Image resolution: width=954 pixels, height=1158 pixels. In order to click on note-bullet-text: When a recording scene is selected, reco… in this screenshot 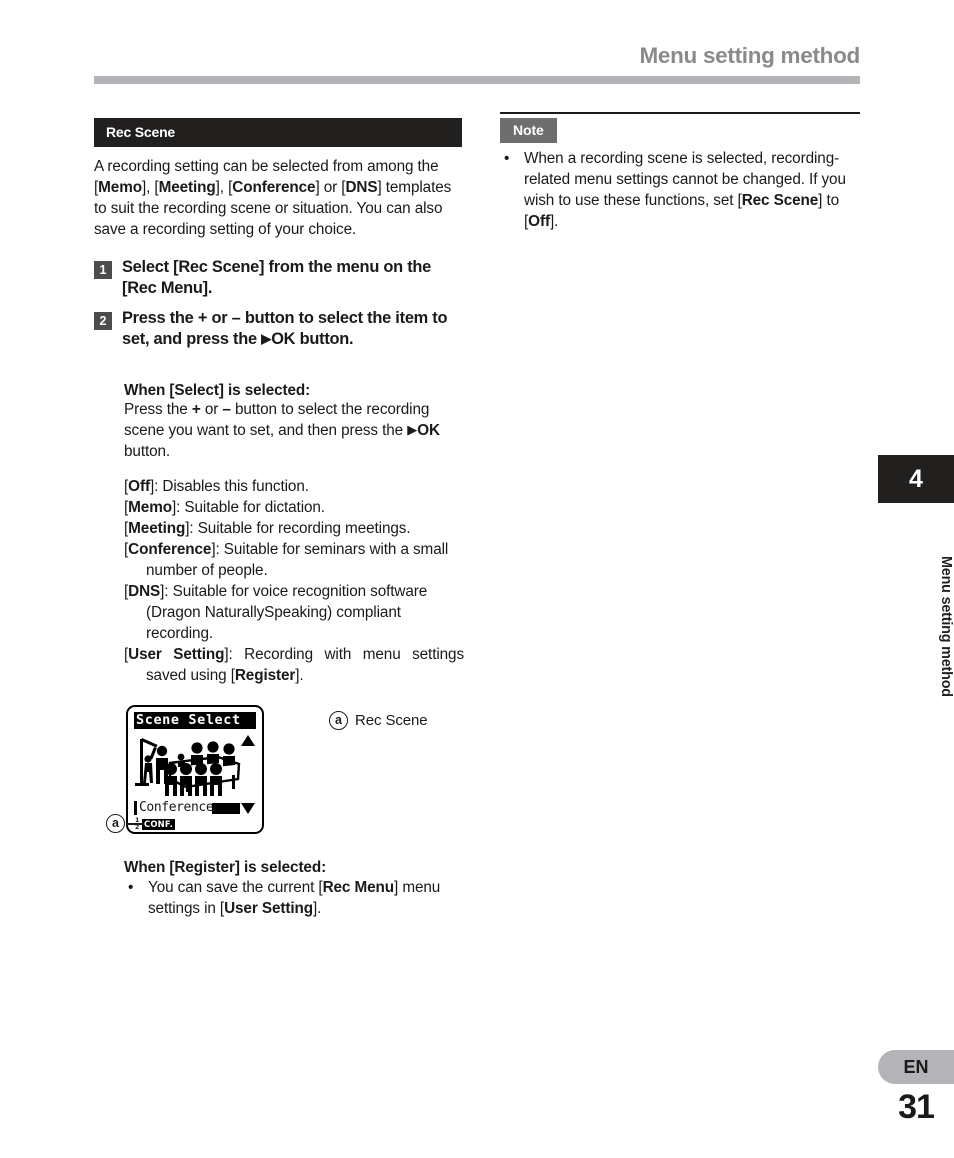, I will do `click(692, 191)`.